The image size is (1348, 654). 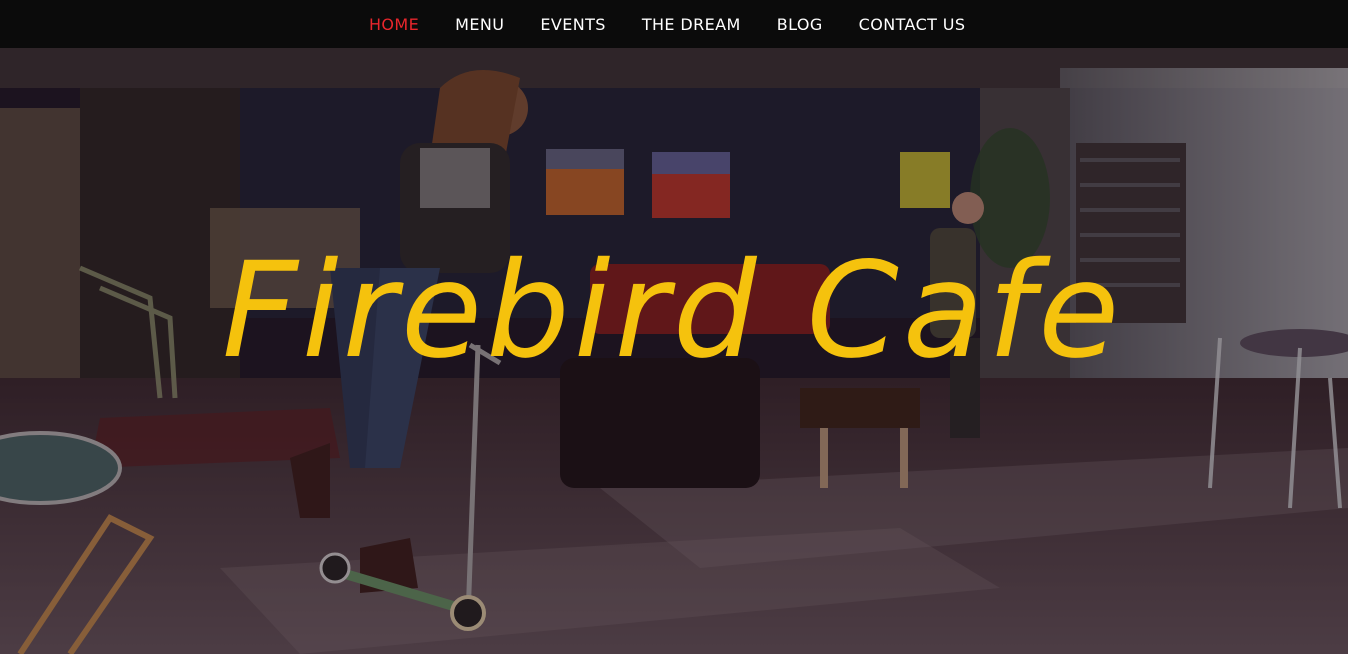 I want to click on nav-item-menu: MENU, so click(x=479, y=24).